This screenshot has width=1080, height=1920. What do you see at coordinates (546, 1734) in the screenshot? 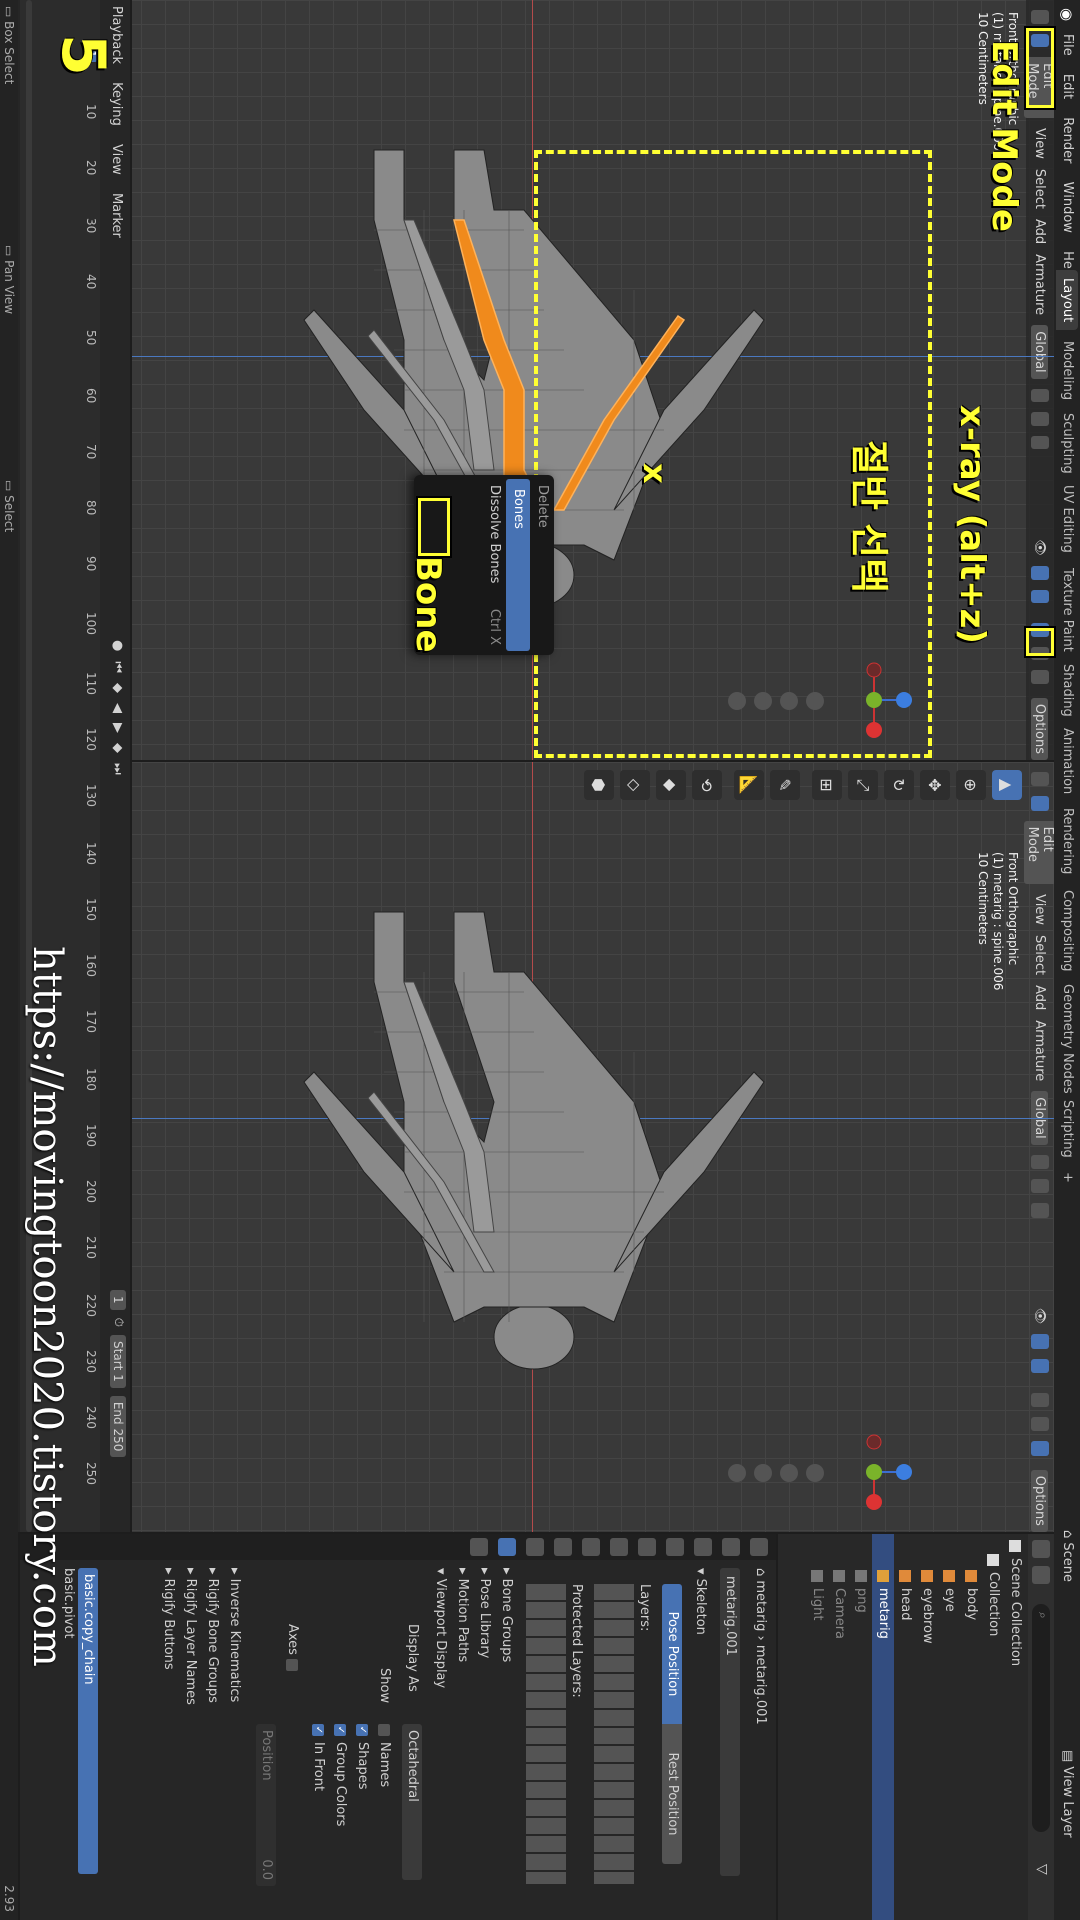
I see `protected-layers-grid` at bounding box center [546, 1734].